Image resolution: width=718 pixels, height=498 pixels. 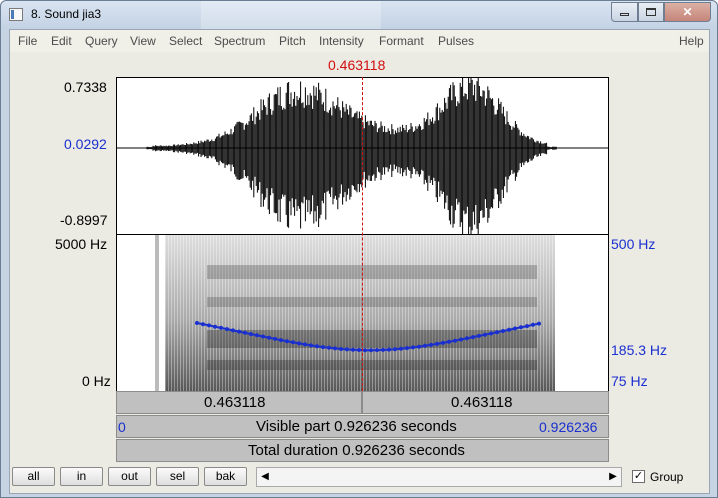 I want to click on cursor-line, so click(x=362, y=234).